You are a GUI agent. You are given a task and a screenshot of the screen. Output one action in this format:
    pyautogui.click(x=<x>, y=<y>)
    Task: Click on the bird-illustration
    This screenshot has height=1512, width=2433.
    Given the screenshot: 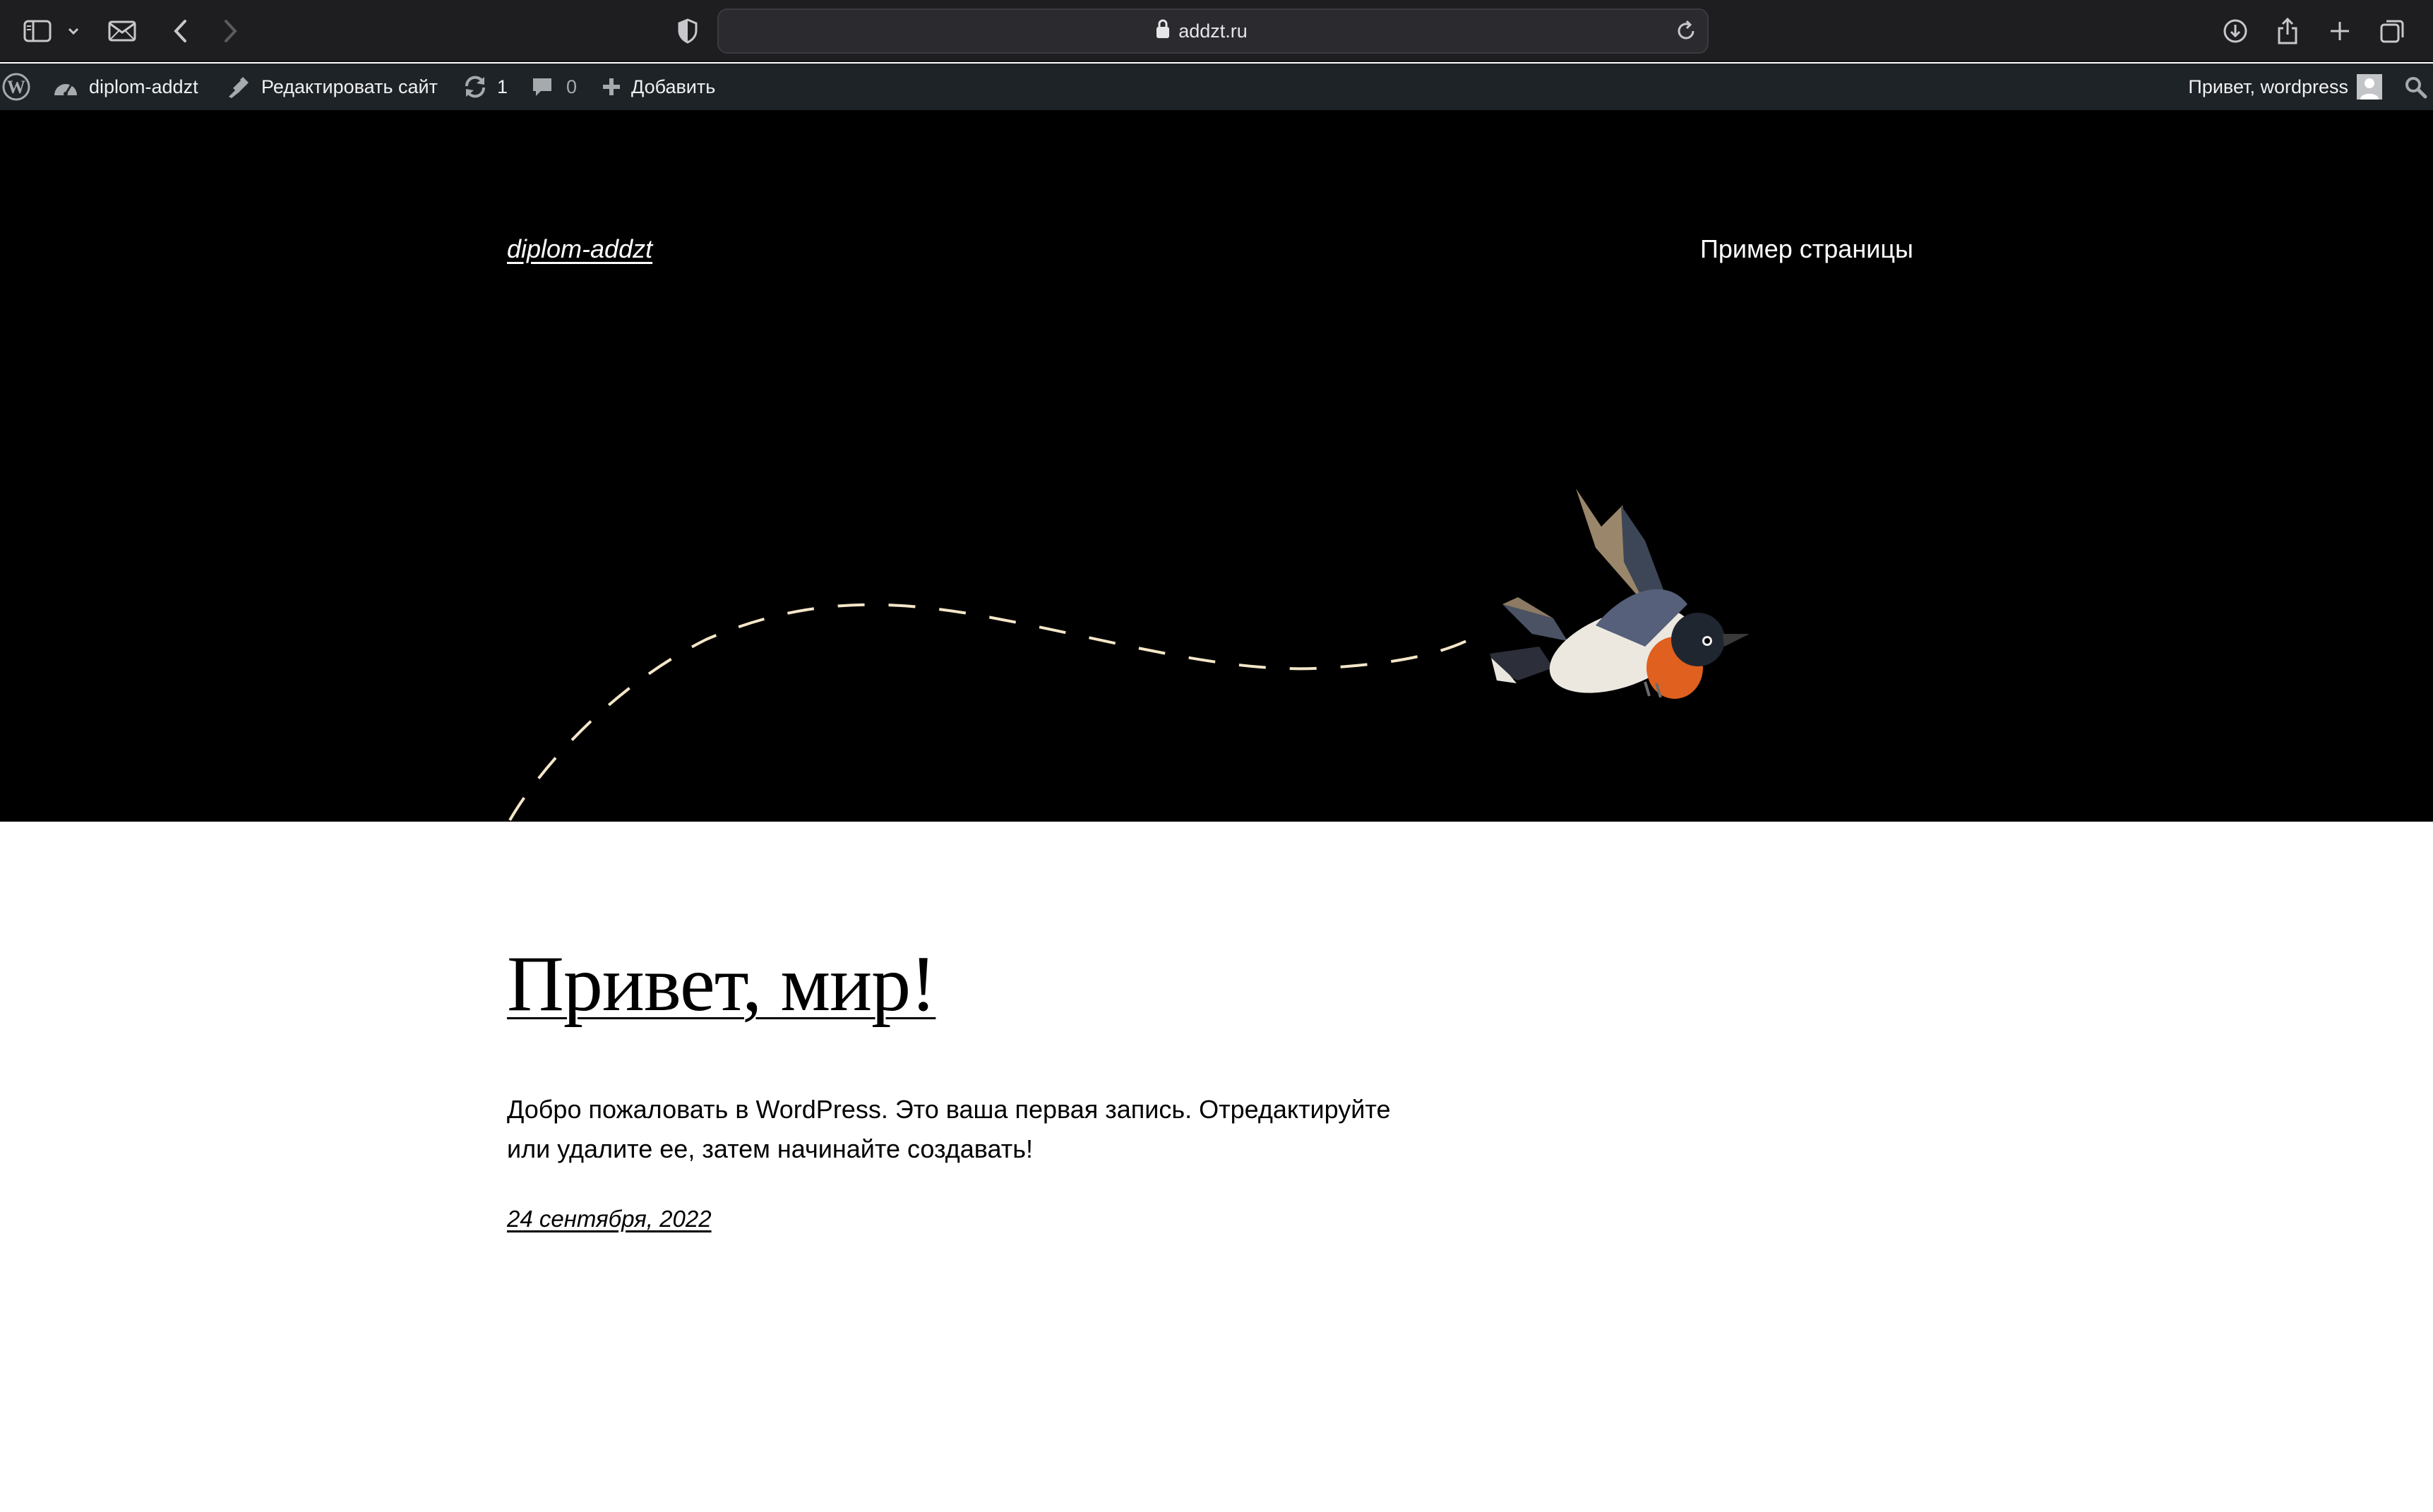 What is the action you would take?
    pyautogui.click(x=1620, y=594)
    